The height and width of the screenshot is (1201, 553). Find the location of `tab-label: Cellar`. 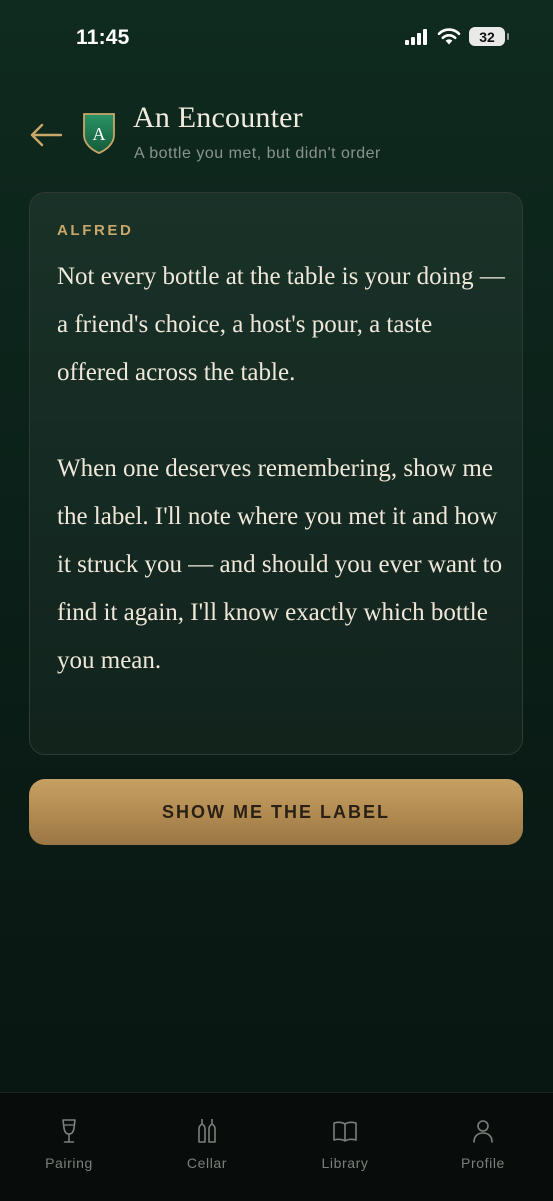

tab-label: Cellar is located at coordinates (207, 1163).